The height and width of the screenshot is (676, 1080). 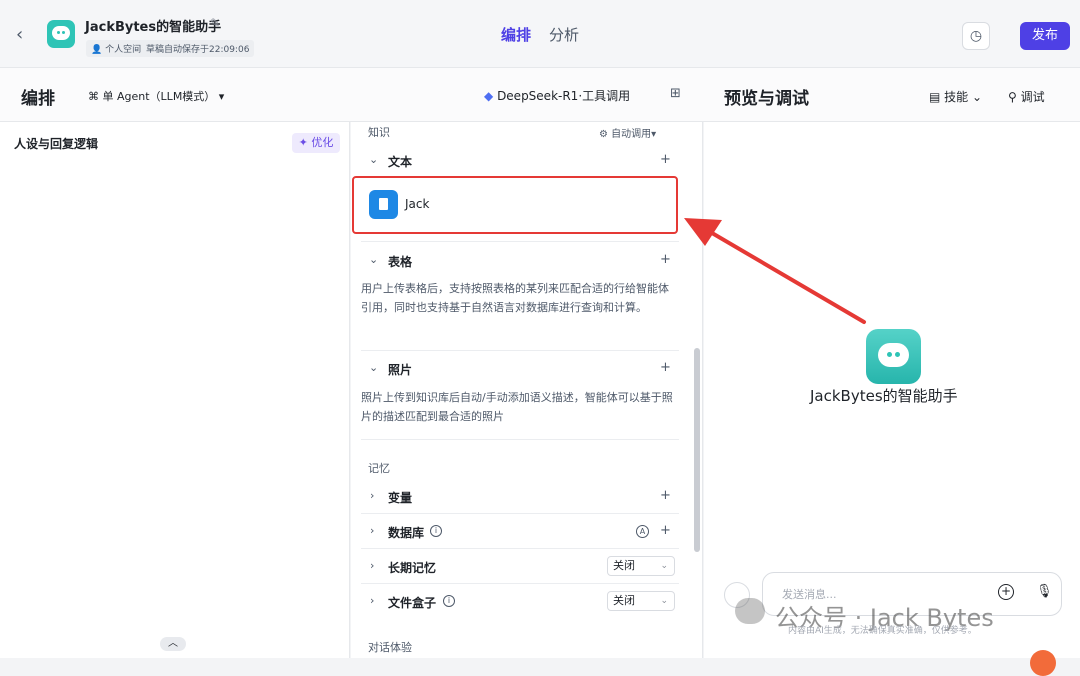 What do you see at coordinates (564, 34) in the screenshot?
I see `tab-analysis: 分析` at bounding box center [564, 34].